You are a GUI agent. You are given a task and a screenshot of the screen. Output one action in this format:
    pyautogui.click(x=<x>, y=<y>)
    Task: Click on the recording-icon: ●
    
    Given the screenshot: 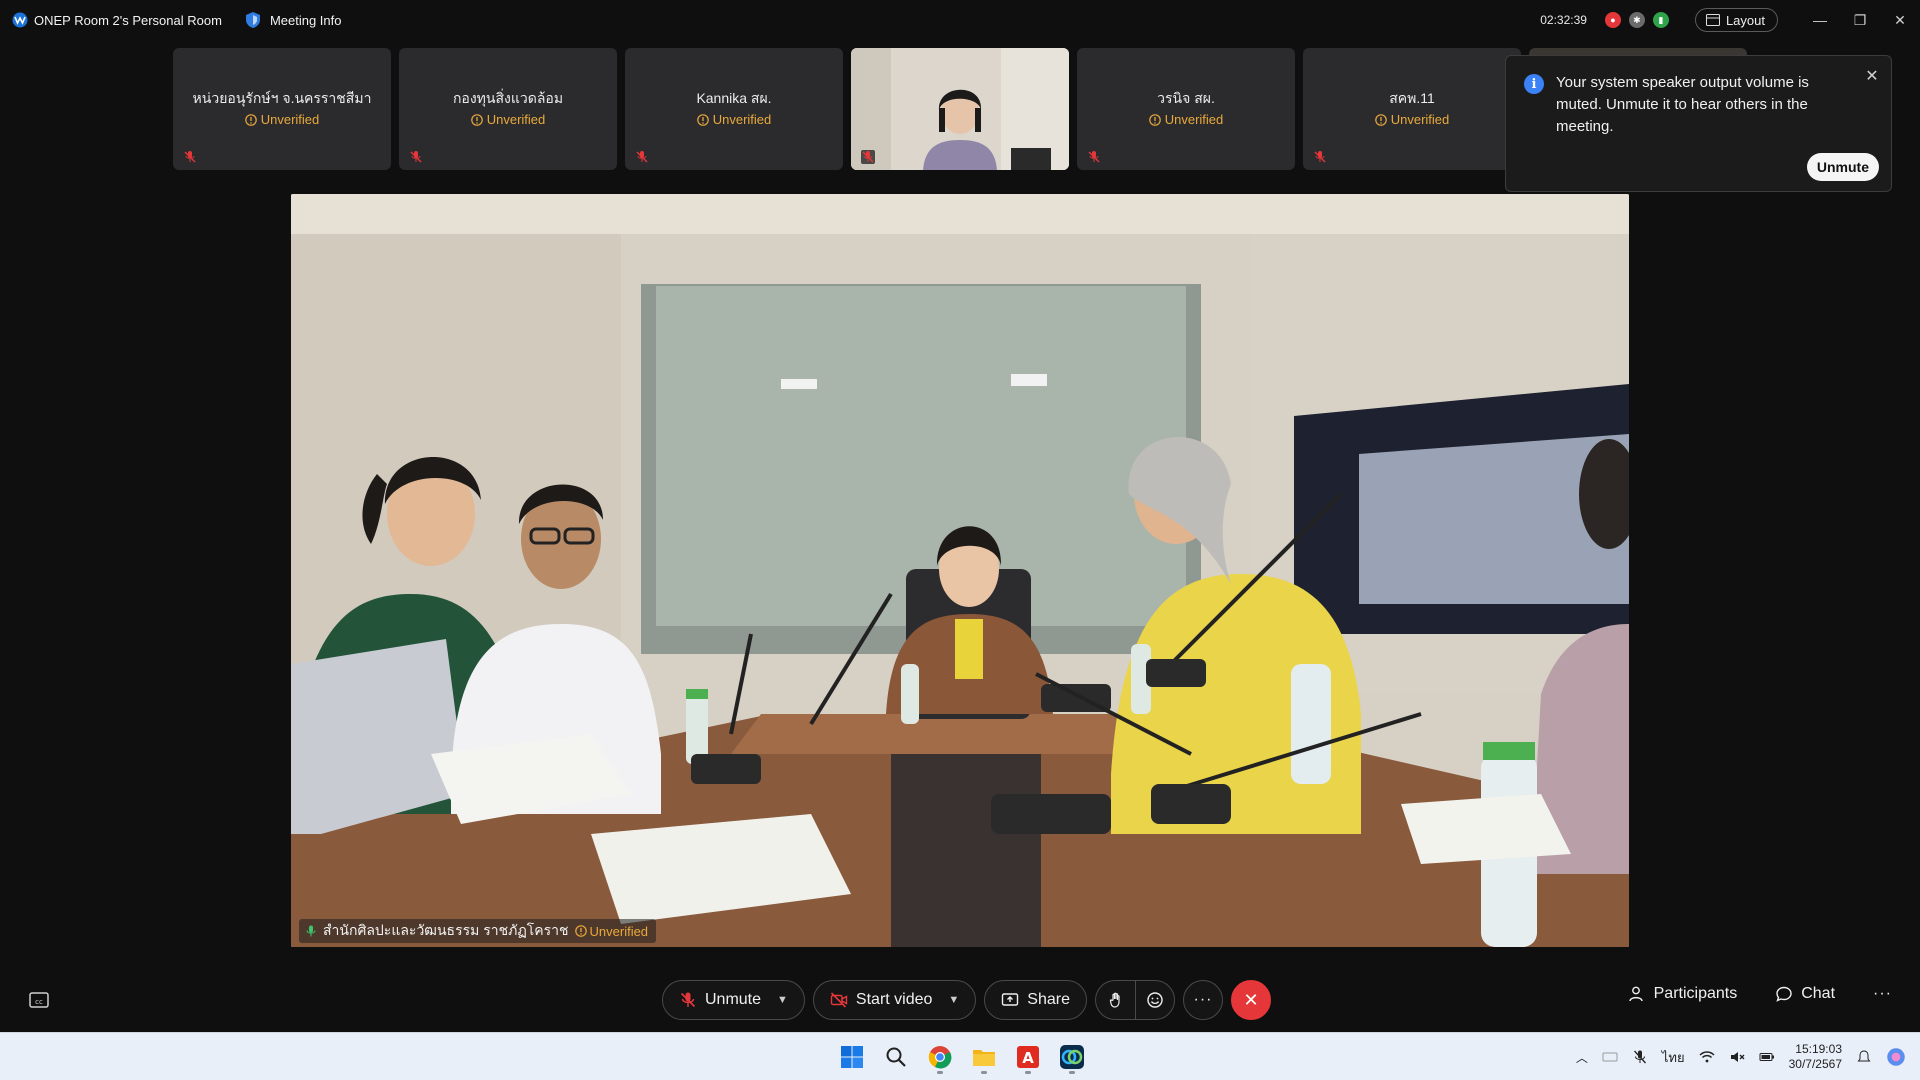 What is the action you would take?
    pyautogui.click(x=1612, y=20)
    